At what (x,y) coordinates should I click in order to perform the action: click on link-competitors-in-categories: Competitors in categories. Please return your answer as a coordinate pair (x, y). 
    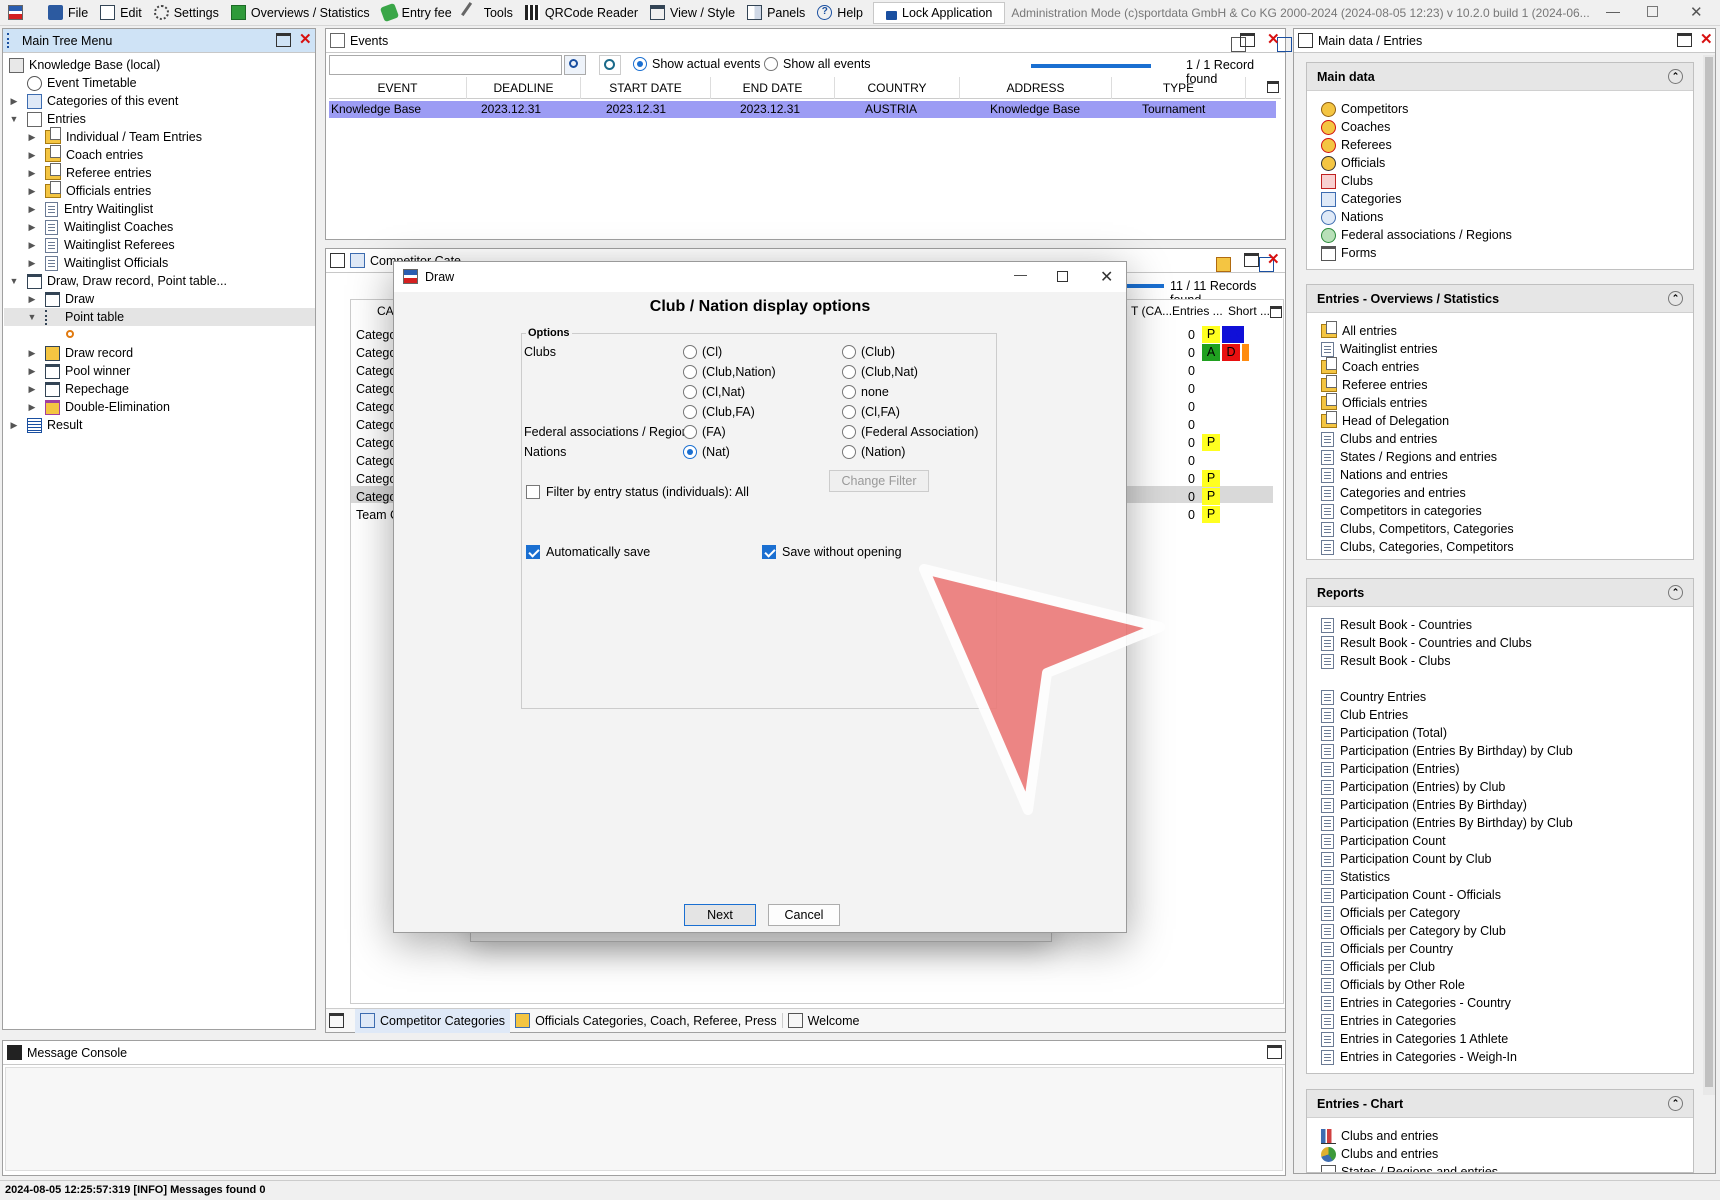
    Looking at the image, I should click on (1401, 511).